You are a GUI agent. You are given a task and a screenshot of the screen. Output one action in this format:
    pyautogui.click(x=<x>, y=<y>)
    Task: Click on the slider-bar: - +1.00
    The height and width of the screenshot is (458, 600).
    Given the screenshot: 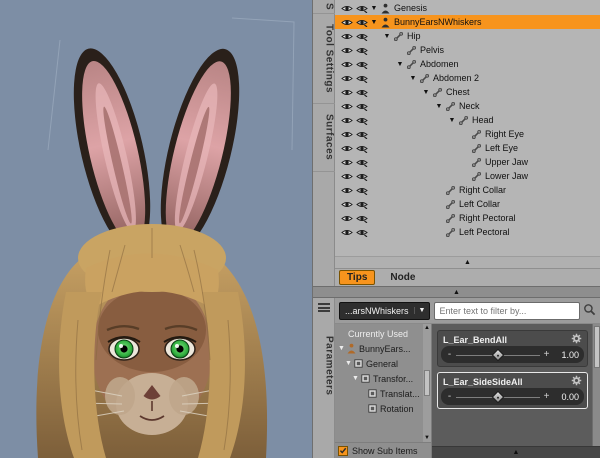 What is the action you would take?
    pyautogui.click(x=512, y=354)
    